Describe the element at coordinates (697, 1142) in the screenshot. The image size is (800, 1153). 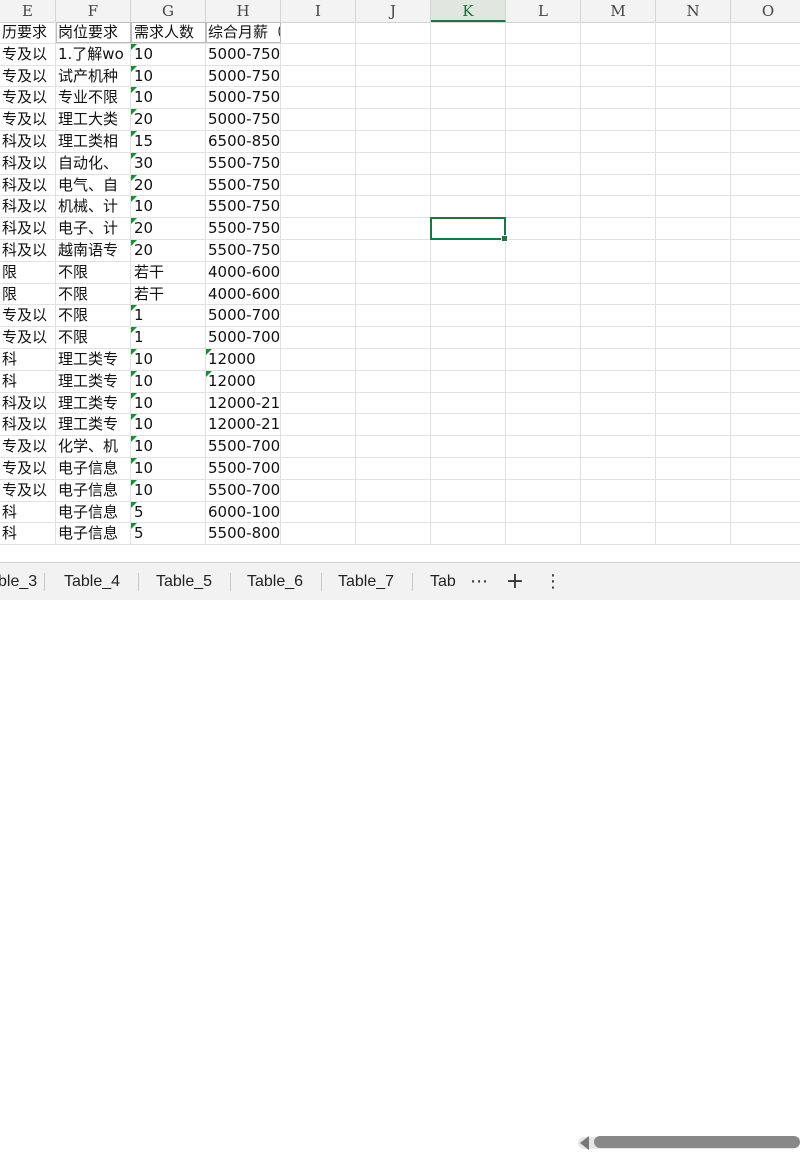
I see `scrollbar-thumb` at that location.